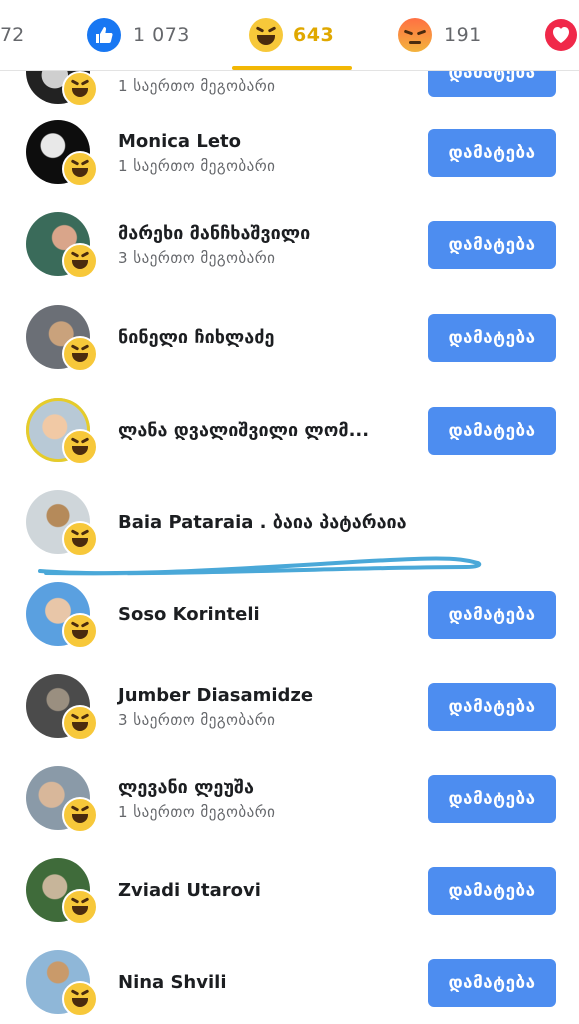 This screenshot has width=579, height=1024. I want to click on list-item: Nina Shvili დამატება, so click(289, 980).